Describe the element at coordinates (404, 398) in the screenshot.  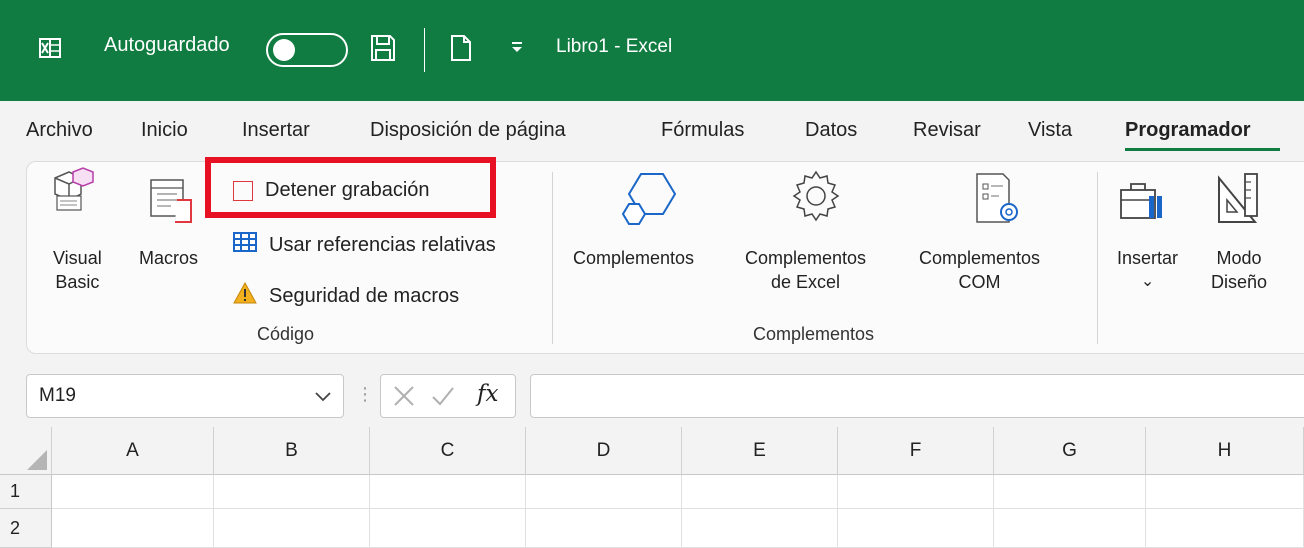
I see `cancel-x-icon` at that location.